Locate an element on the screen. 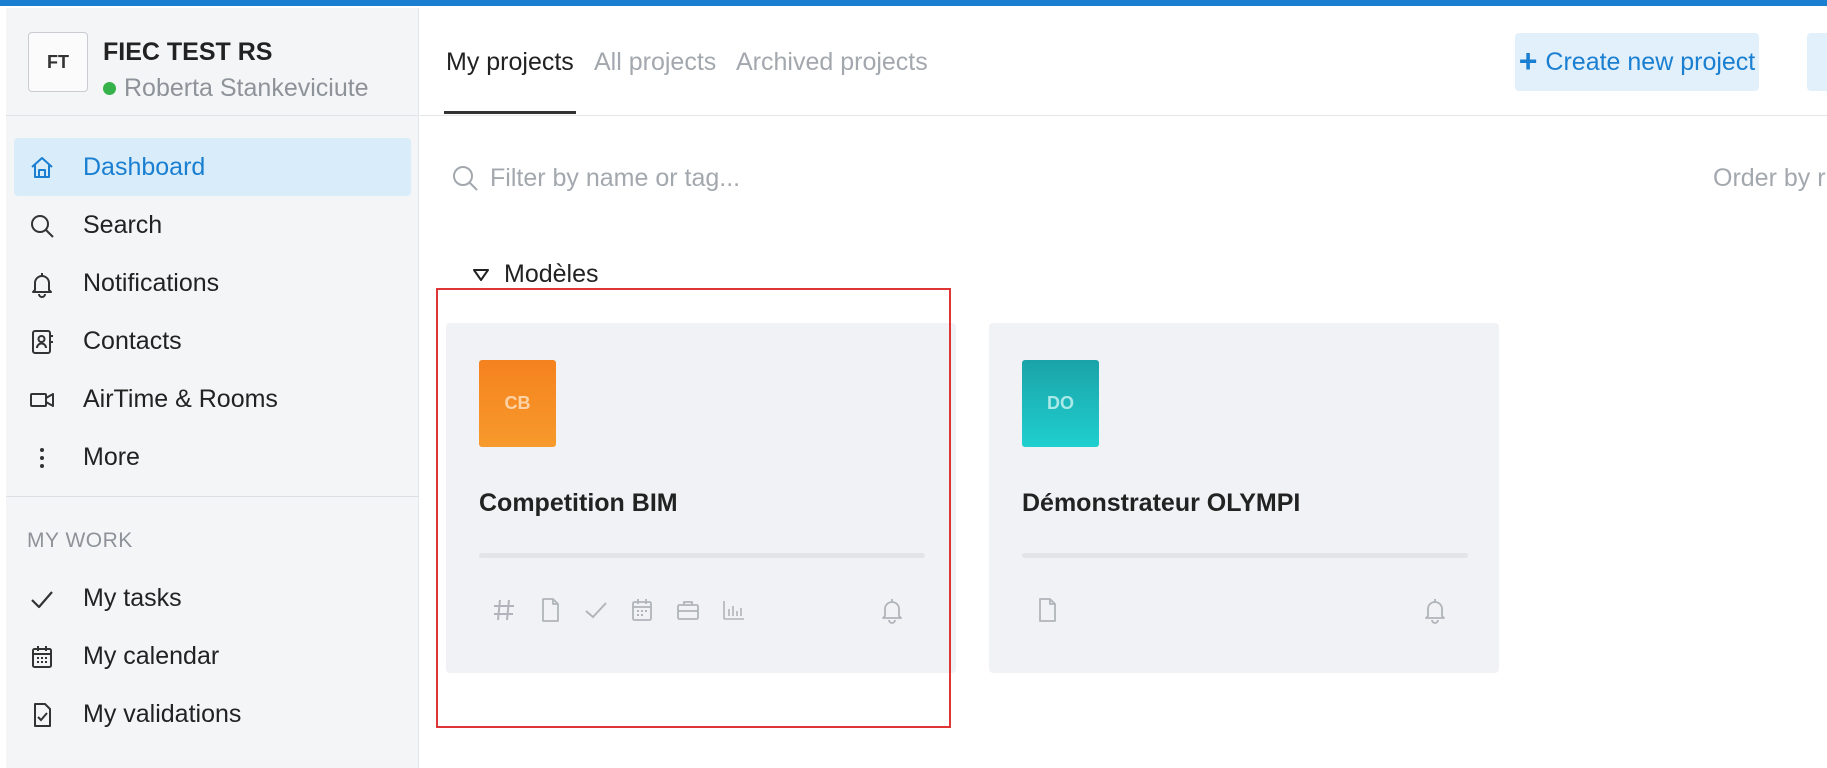 Image resolution: width=1827 pixels, height=768 pixels. nav-item-search: Search is located at coordinates (212, 225).